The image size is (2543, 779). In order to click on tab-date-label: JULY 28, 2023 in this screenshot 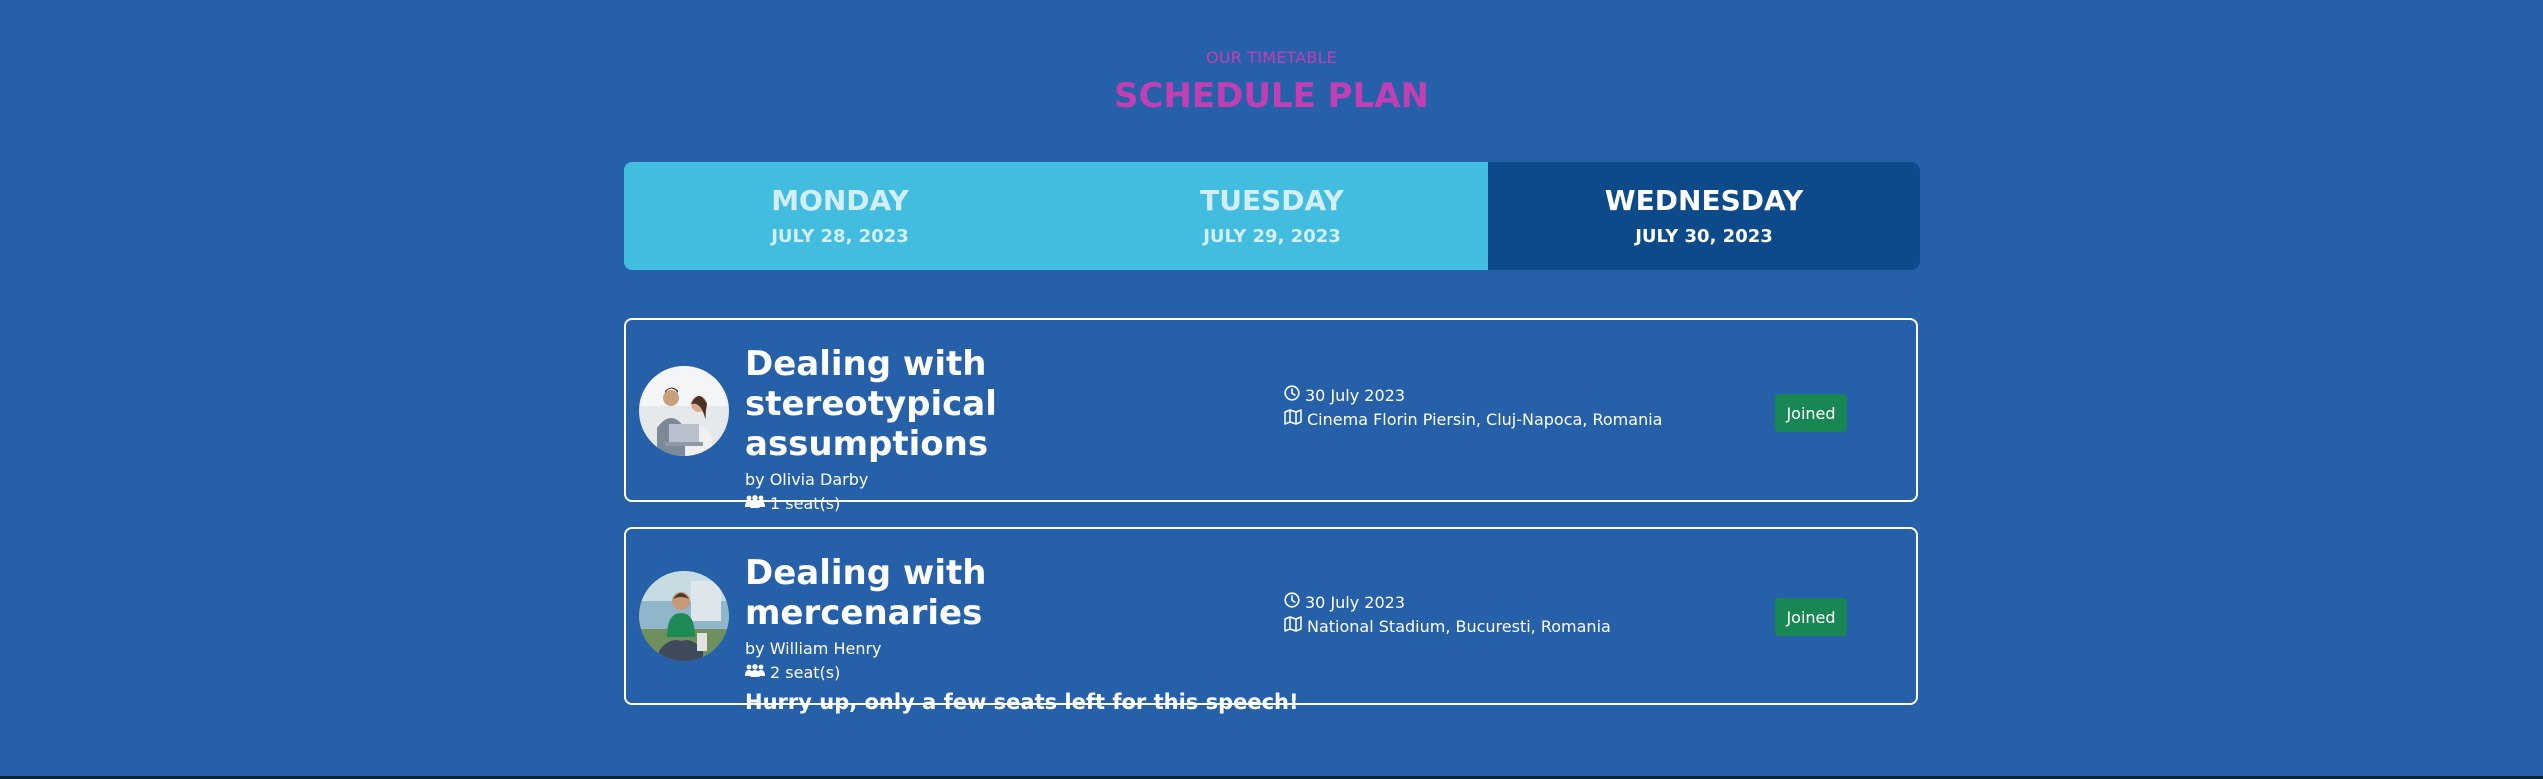, I will do `click(840, 236)`.